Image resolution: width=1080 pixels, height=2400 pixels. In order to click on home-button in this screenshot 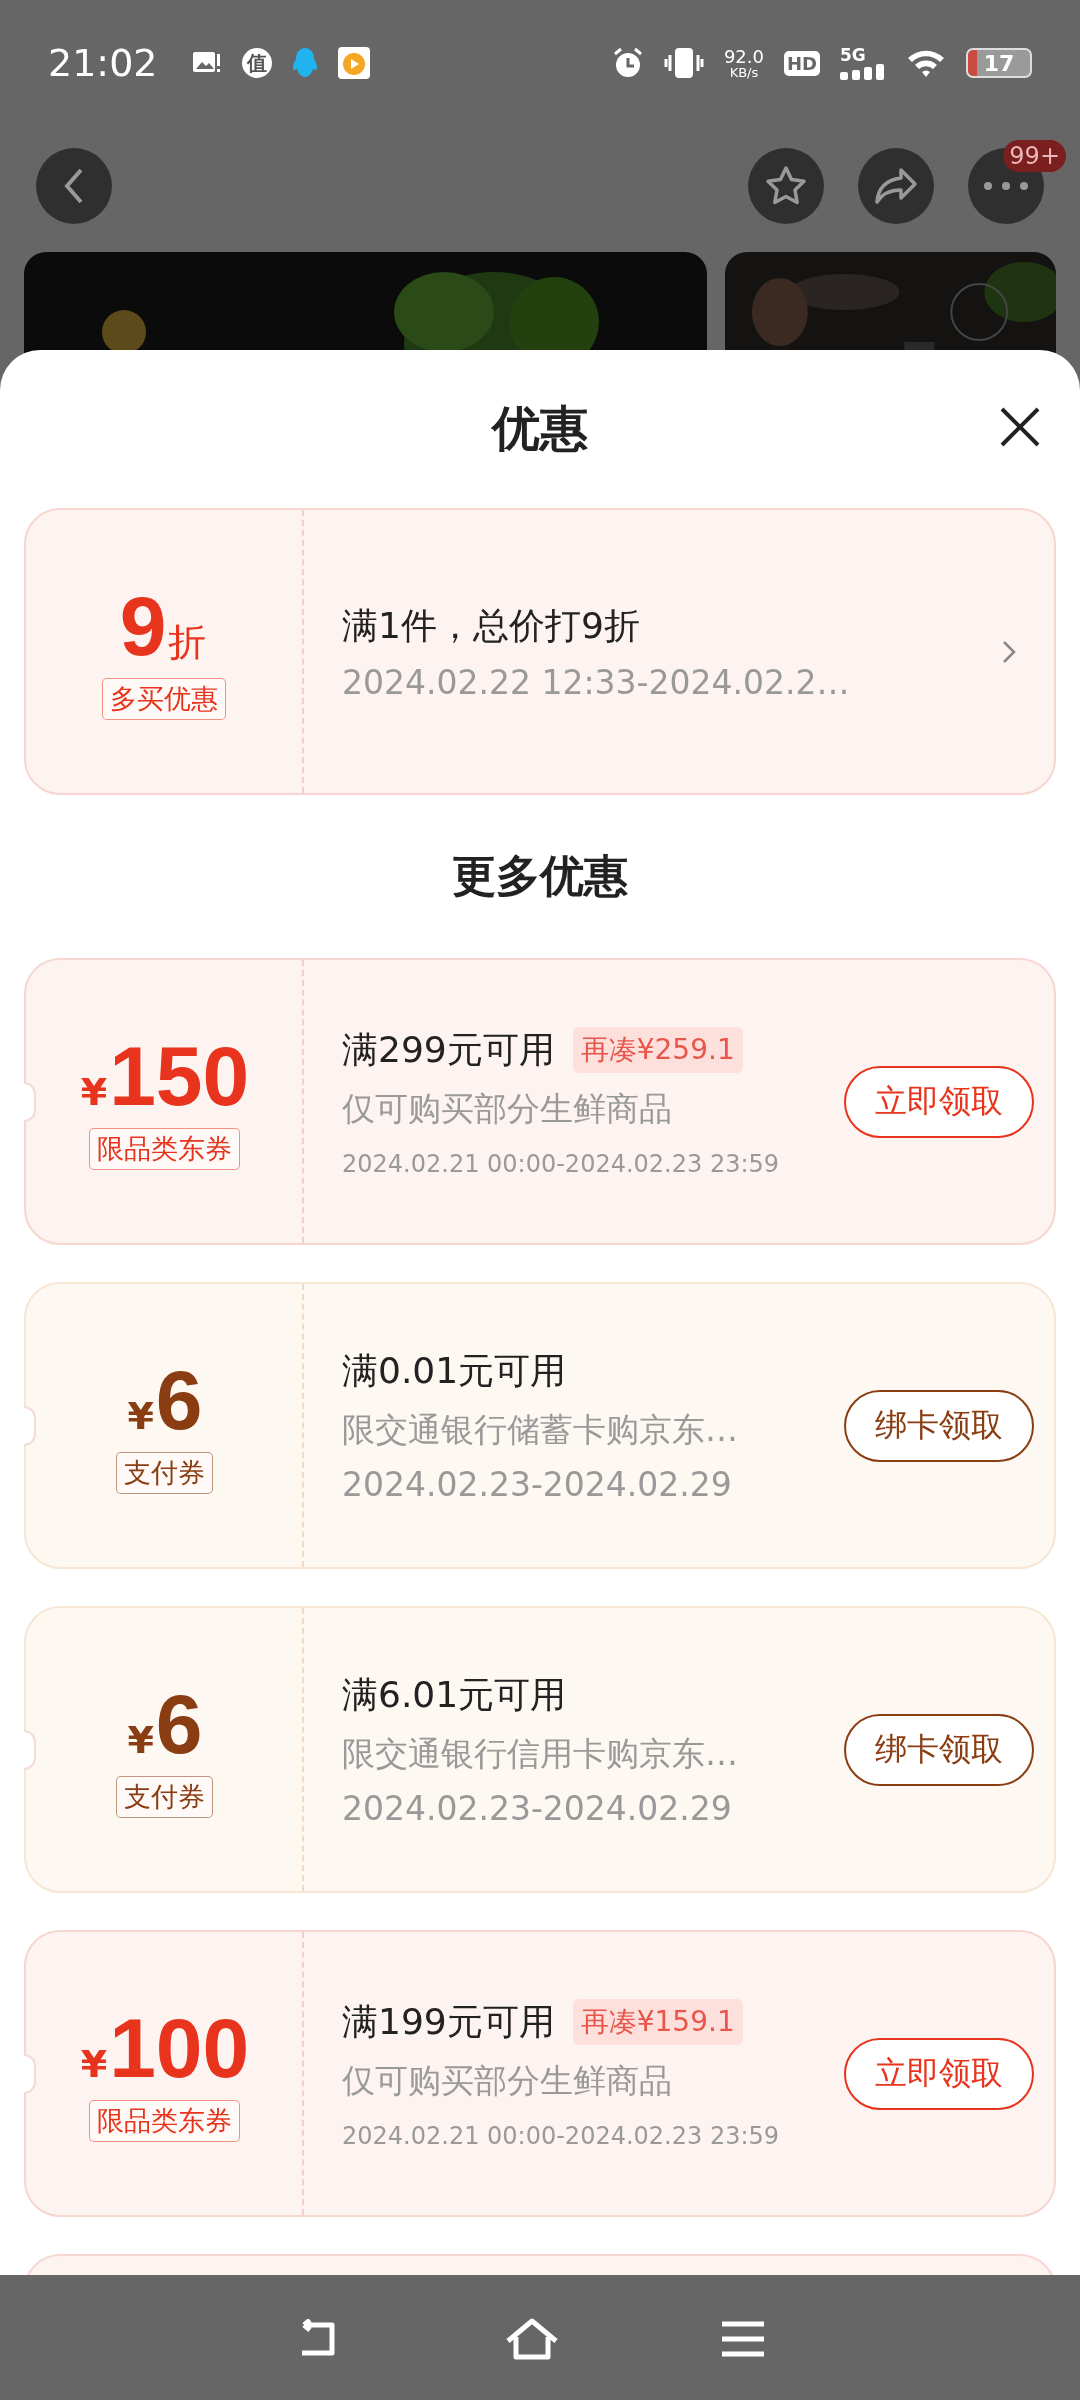, I will do `click(532, 2338)`.